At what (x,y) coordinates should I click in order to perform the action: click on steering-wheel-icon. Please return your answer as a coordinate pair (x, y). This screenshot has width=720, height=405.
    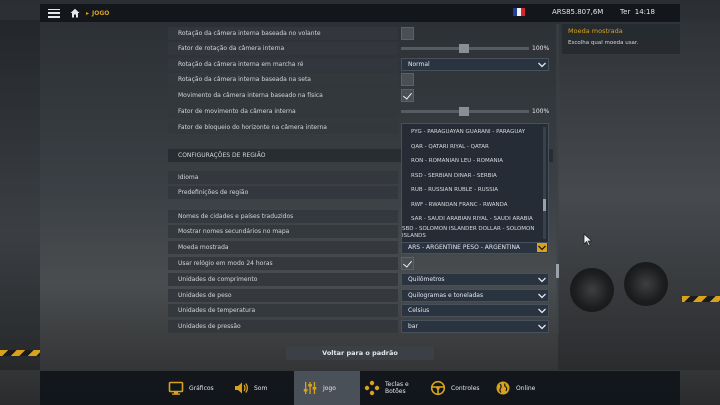
    Looking at the image, I should click on (438, 388).